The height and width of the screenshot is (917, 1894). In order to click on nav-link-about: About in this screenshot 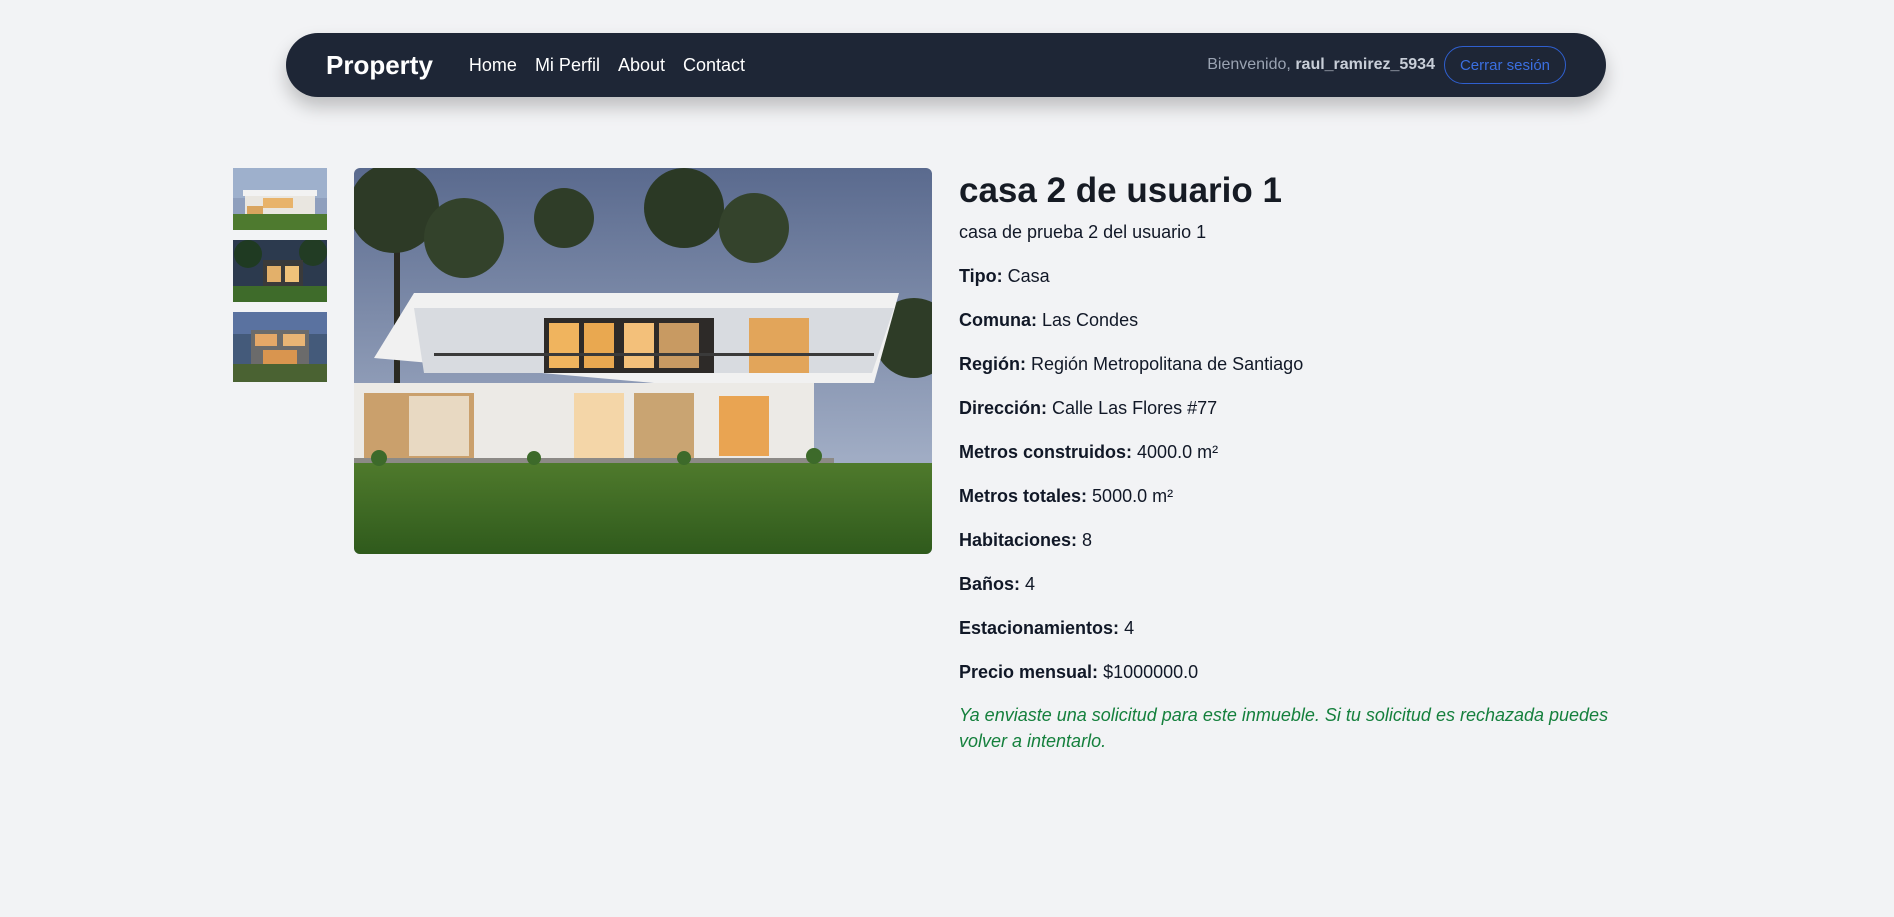, I will do `click(641, 65)`.